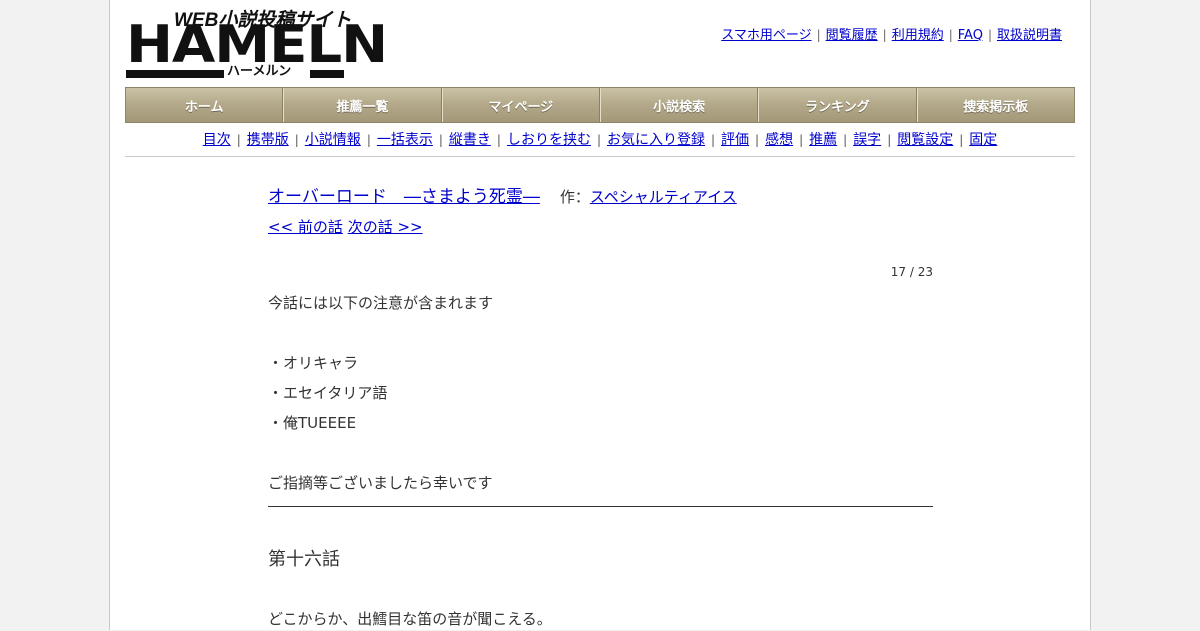 The image size is (1200, 631). I want to click on preface-line: ご指摘等ございましたら幸いです, so click(380, 483).